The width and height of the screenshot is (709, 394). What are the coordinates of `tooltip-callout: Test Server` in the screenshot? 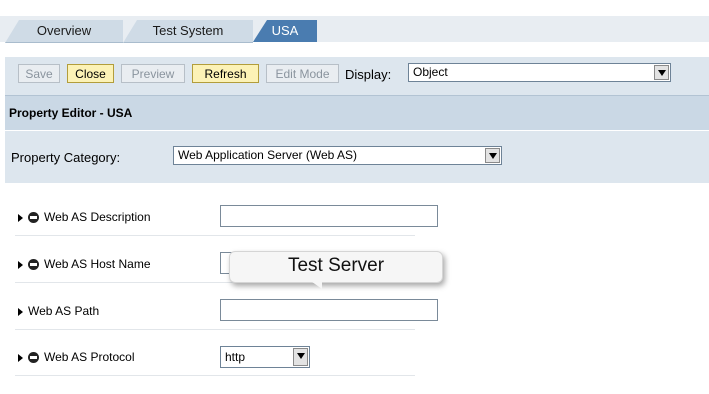 It's located at (336, 270).